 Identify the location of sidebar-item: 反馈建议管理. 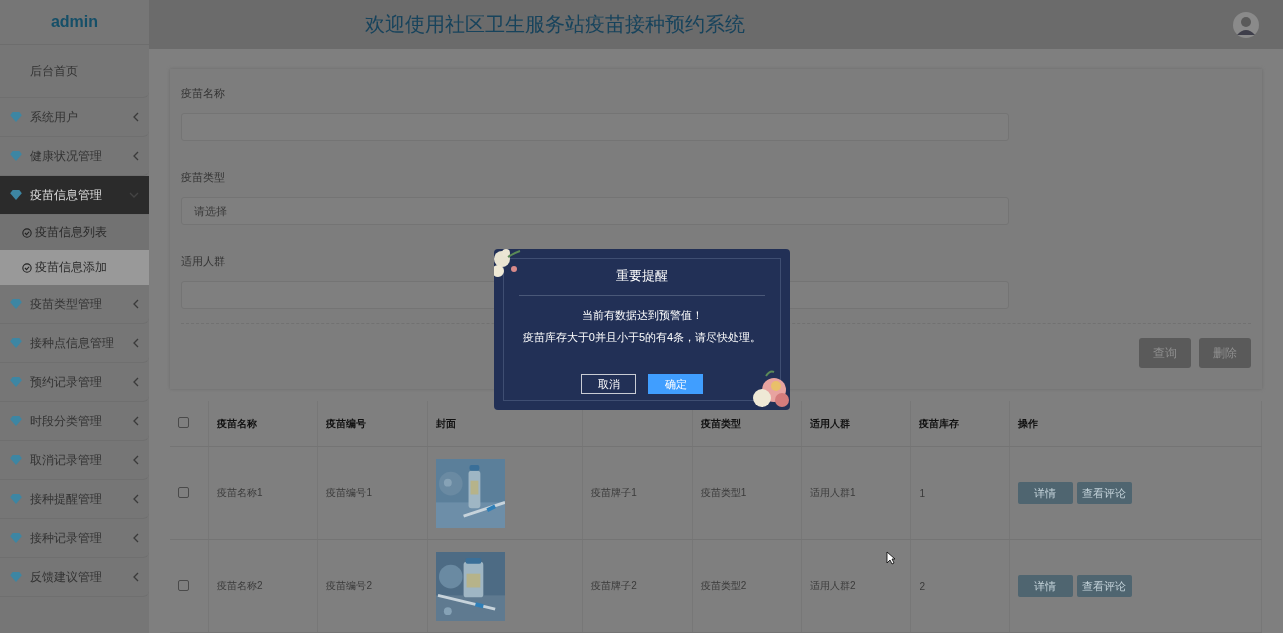
(74, 577).